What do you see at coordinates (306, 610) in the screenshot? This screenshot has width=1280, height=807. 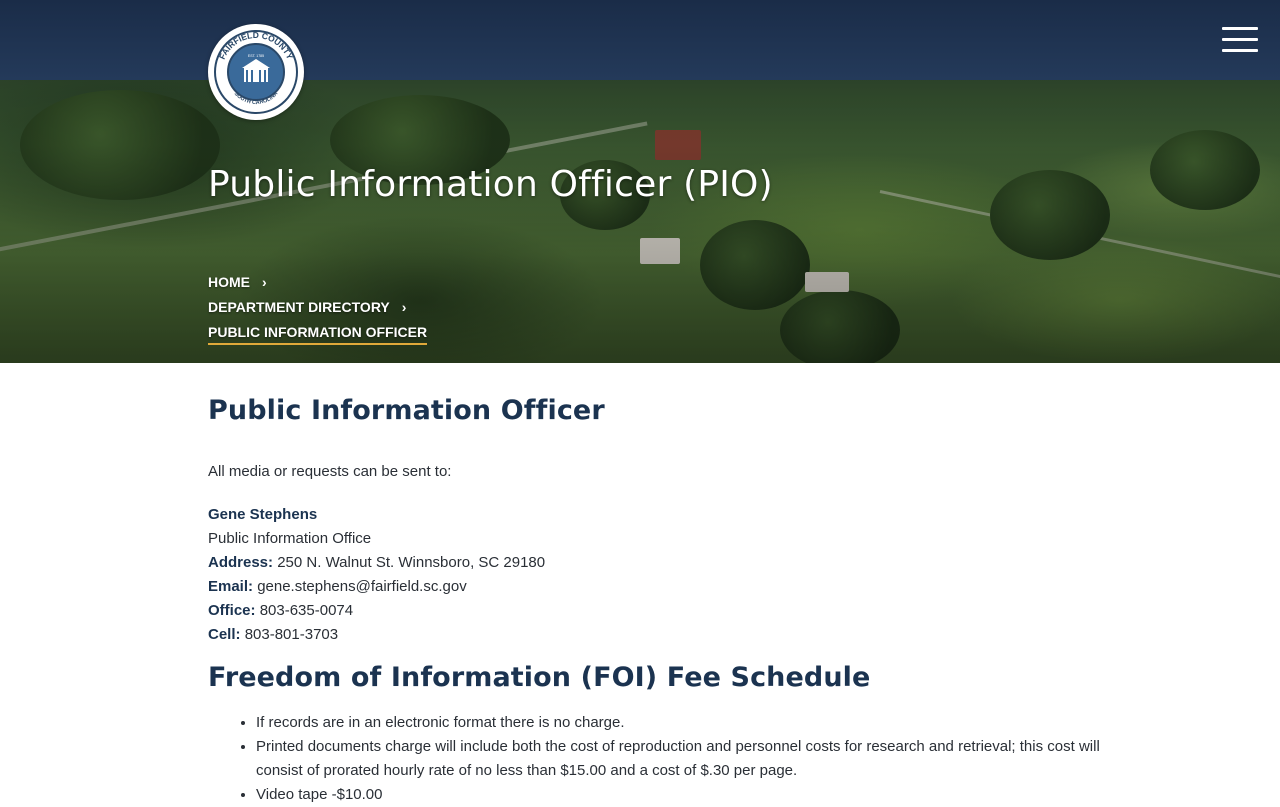 I see `office-phone-value: 803-635-0074` at bounding box center [306, 610].